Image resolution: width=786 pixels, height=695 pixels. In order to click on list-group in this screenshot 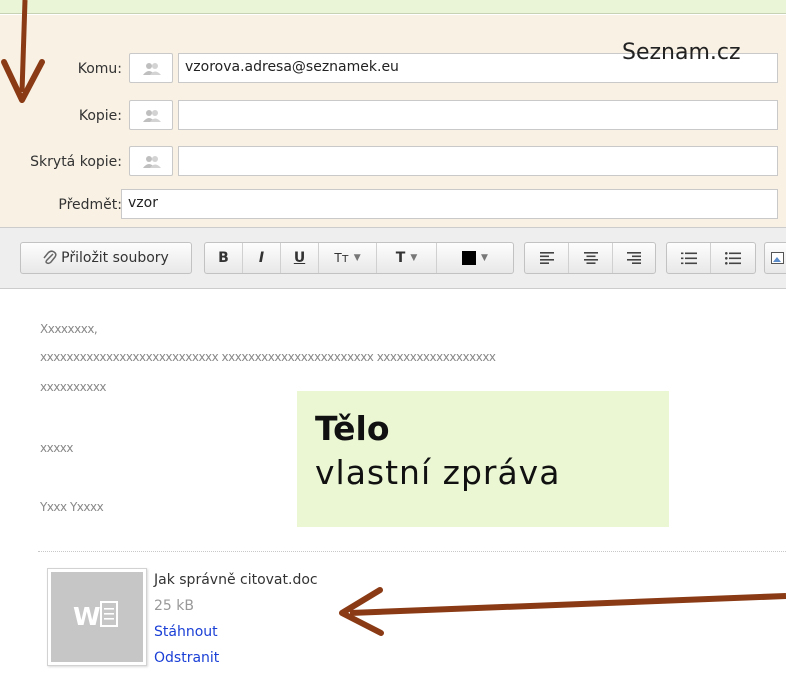, I will do `click(711, 258)`.